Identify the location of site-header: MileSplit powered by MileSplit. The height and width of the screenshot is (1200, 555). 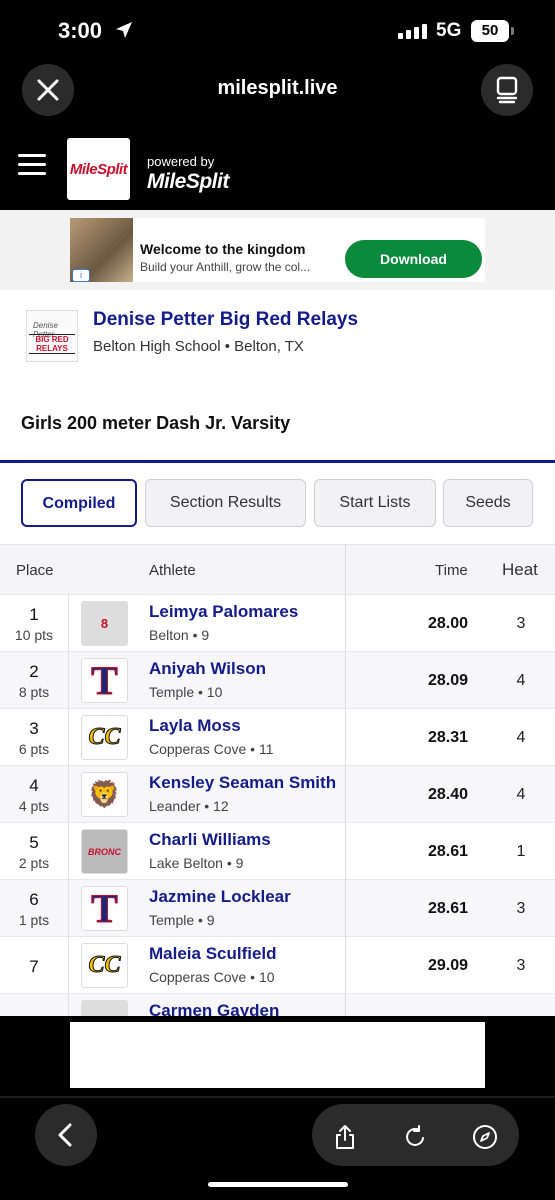
(277, 167).